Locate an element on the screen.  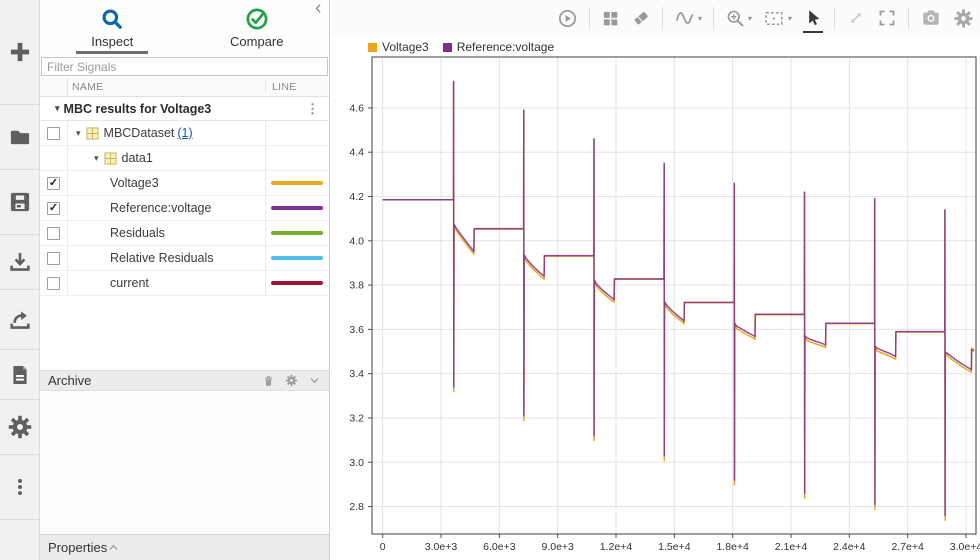
run-group-row: ▾ MBC results for Voltage3 ⋮ is located at coordinates (184, 109).